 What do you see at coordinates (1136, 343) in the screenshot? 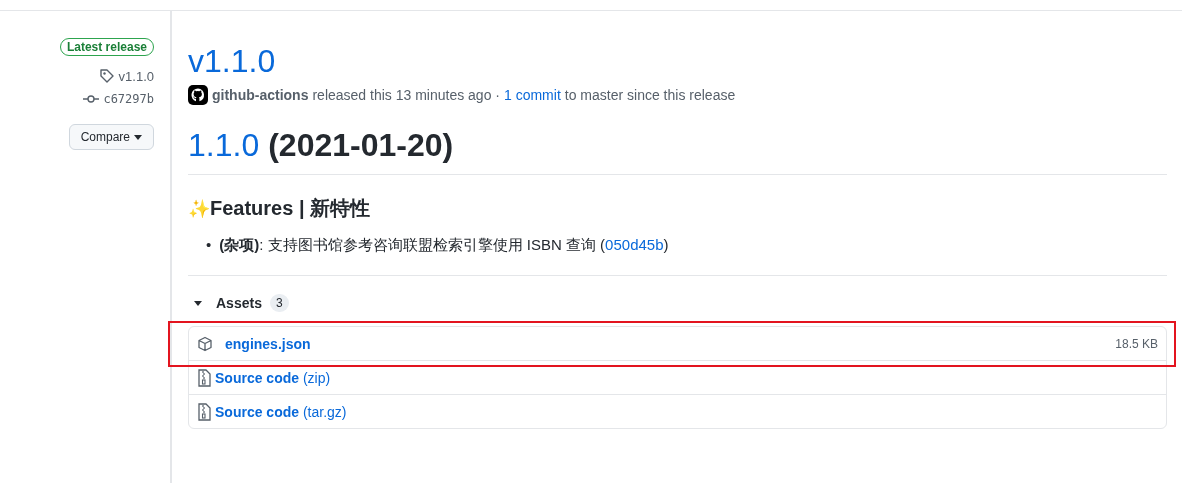
I see `asset-size: 18.5 KB` at bounding box center [1136, 343].